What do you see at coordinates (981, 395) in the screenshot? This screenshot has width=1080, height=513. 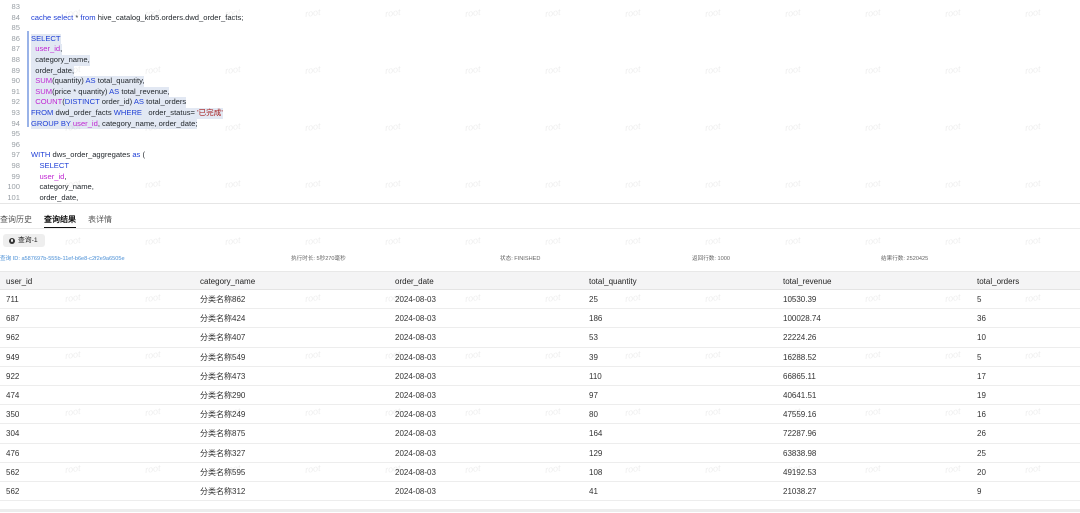 I see `table-cell: 19` at bounding box center [981, 395].